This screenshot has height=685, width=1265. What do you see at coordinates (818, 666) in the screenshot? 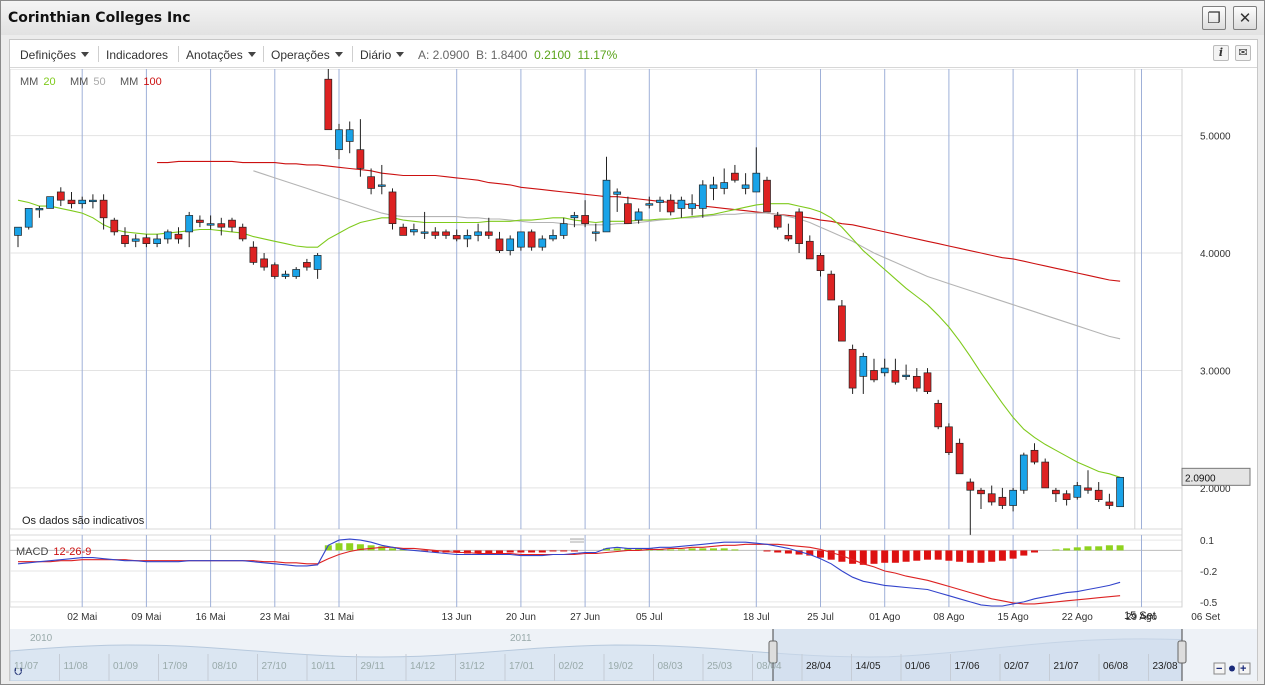
I see `navigator-date-label: 28/04` at bounding box center [818, 666].